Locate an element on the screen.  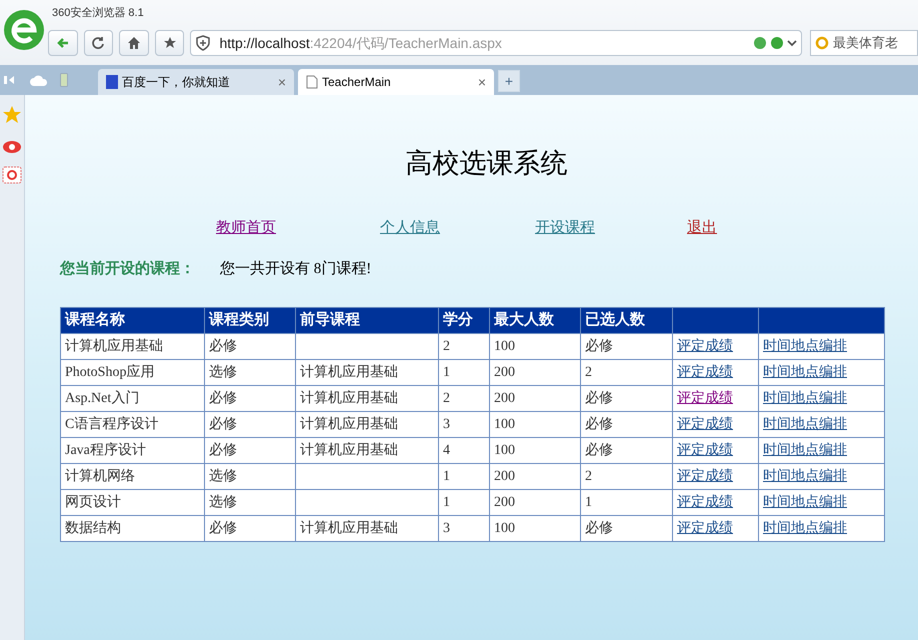
search-field: 最美体育老 is located at coordinates (864, 43).